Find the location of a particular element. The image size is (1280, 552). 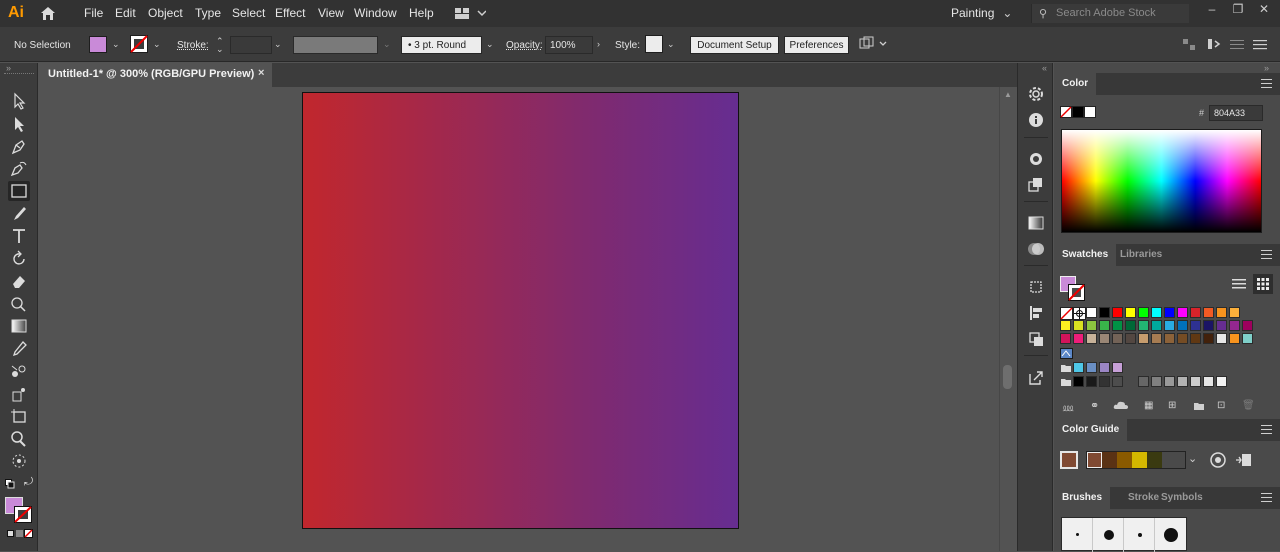

scroll-thumb is located at coordinates (1007, 377).